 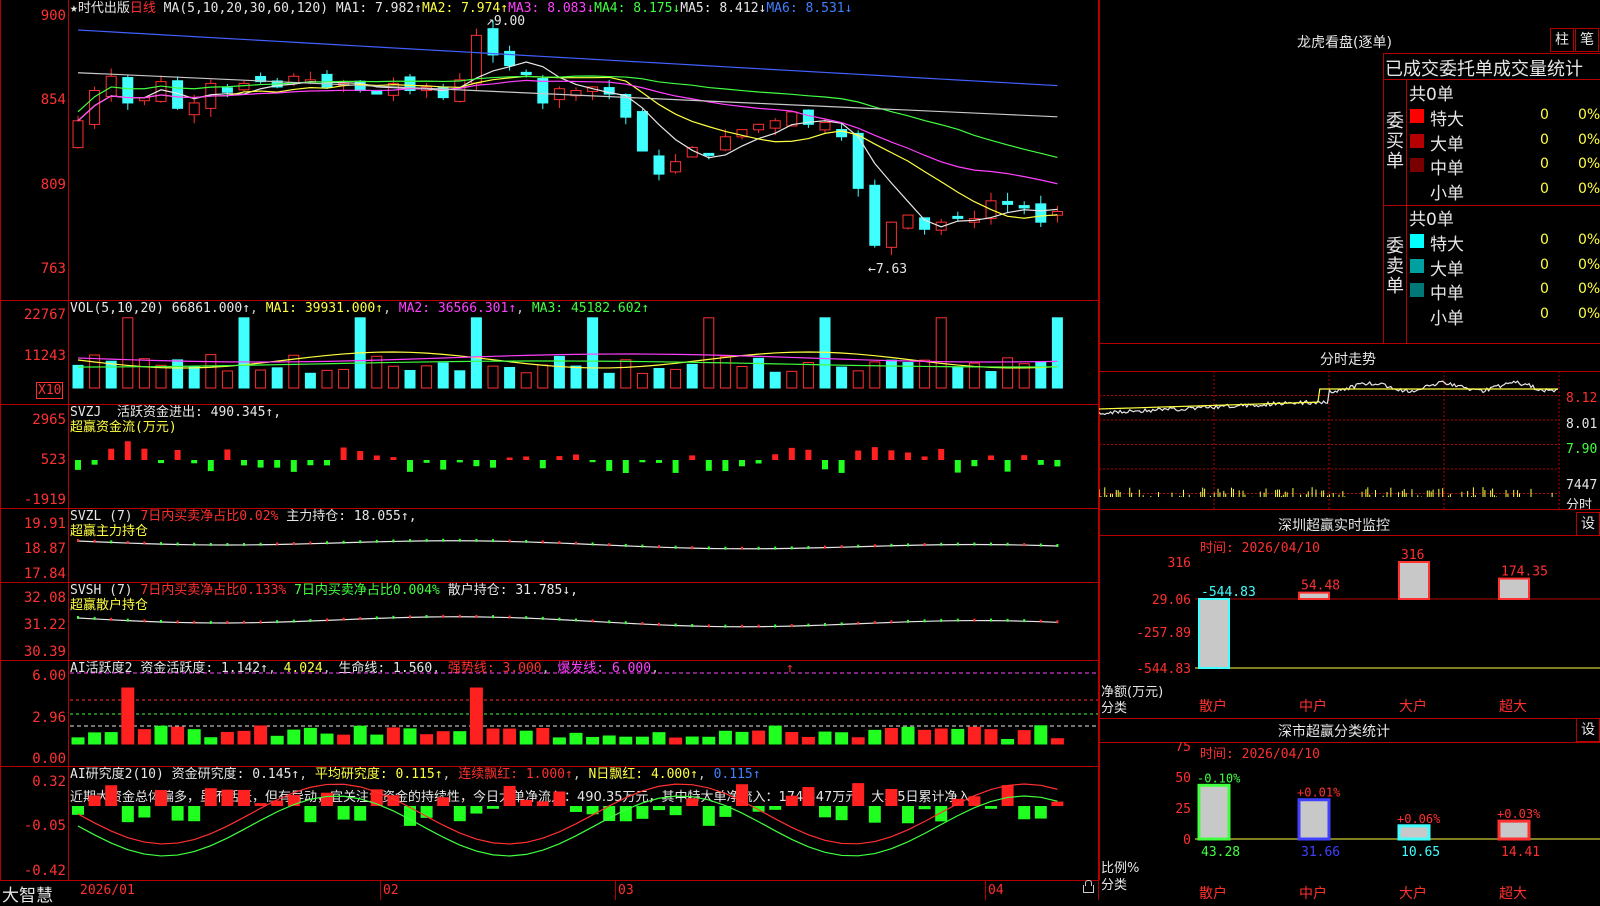 What do you see at coordinates (1524, 572) in the screenshot?
I see `net-value-label: 174.35` at bounding box center [1524, 572].